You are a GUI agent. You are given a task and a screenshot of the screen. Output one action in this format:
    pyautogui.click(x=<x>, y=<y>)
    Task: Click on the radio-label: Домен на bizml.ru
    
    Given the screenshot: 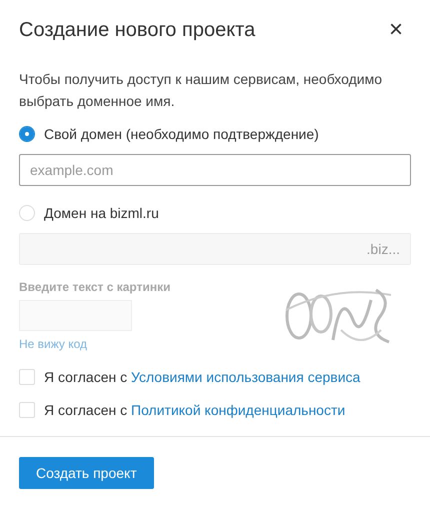 What is the action you would take?
    pyautogui.click(x=101, y=213)
    